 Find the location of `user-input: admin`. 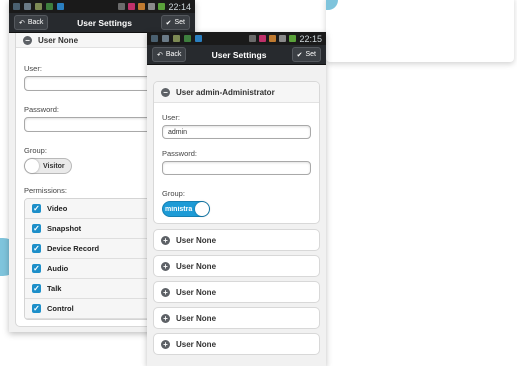

user-input: admin is located at coordinates (236, 132).